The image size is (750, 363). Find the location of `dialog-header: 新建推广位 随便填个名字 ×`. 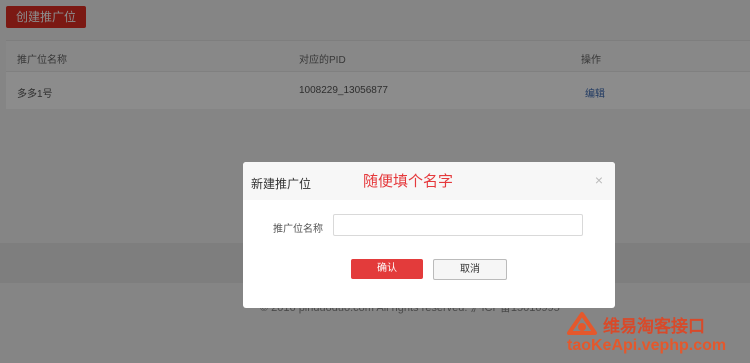

dialog-header: 新建推广位 随便填个名字 × is located at coordinates (429, 181).